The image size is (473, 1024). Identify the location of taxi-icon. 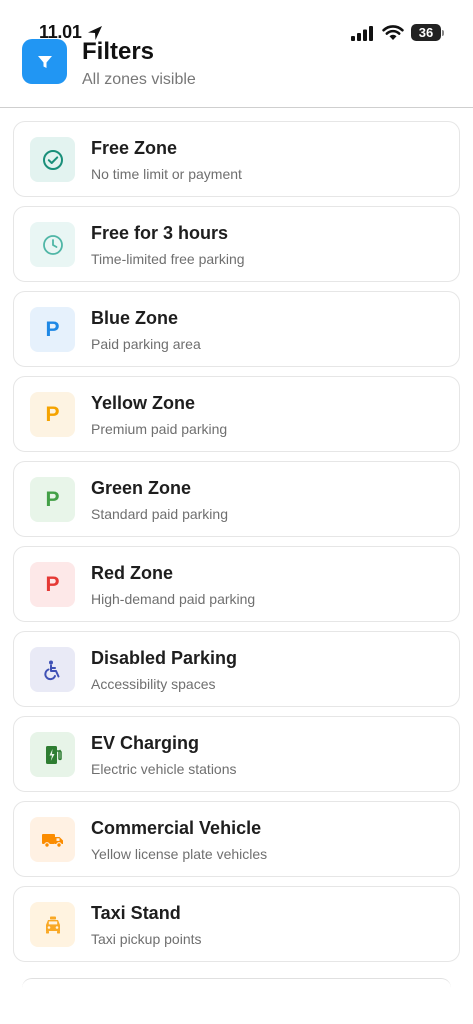
(52, 924).